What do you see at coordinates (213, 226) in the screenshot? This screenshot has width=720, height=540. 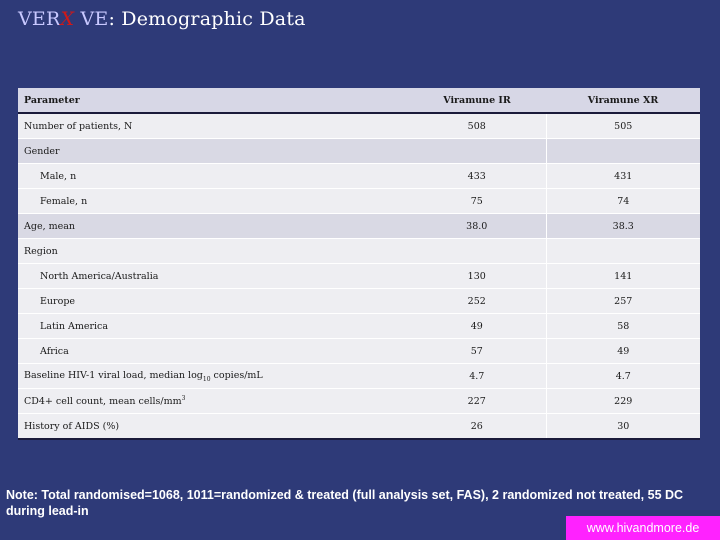 I see `row-label: Age, mean` at bounding box center [213, 226].